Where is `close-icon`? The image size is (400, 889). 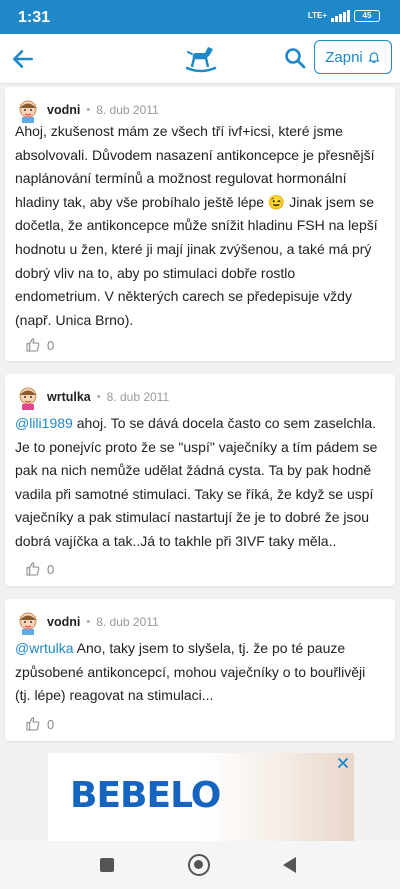 close-icon is located at coordinates (343, 763).